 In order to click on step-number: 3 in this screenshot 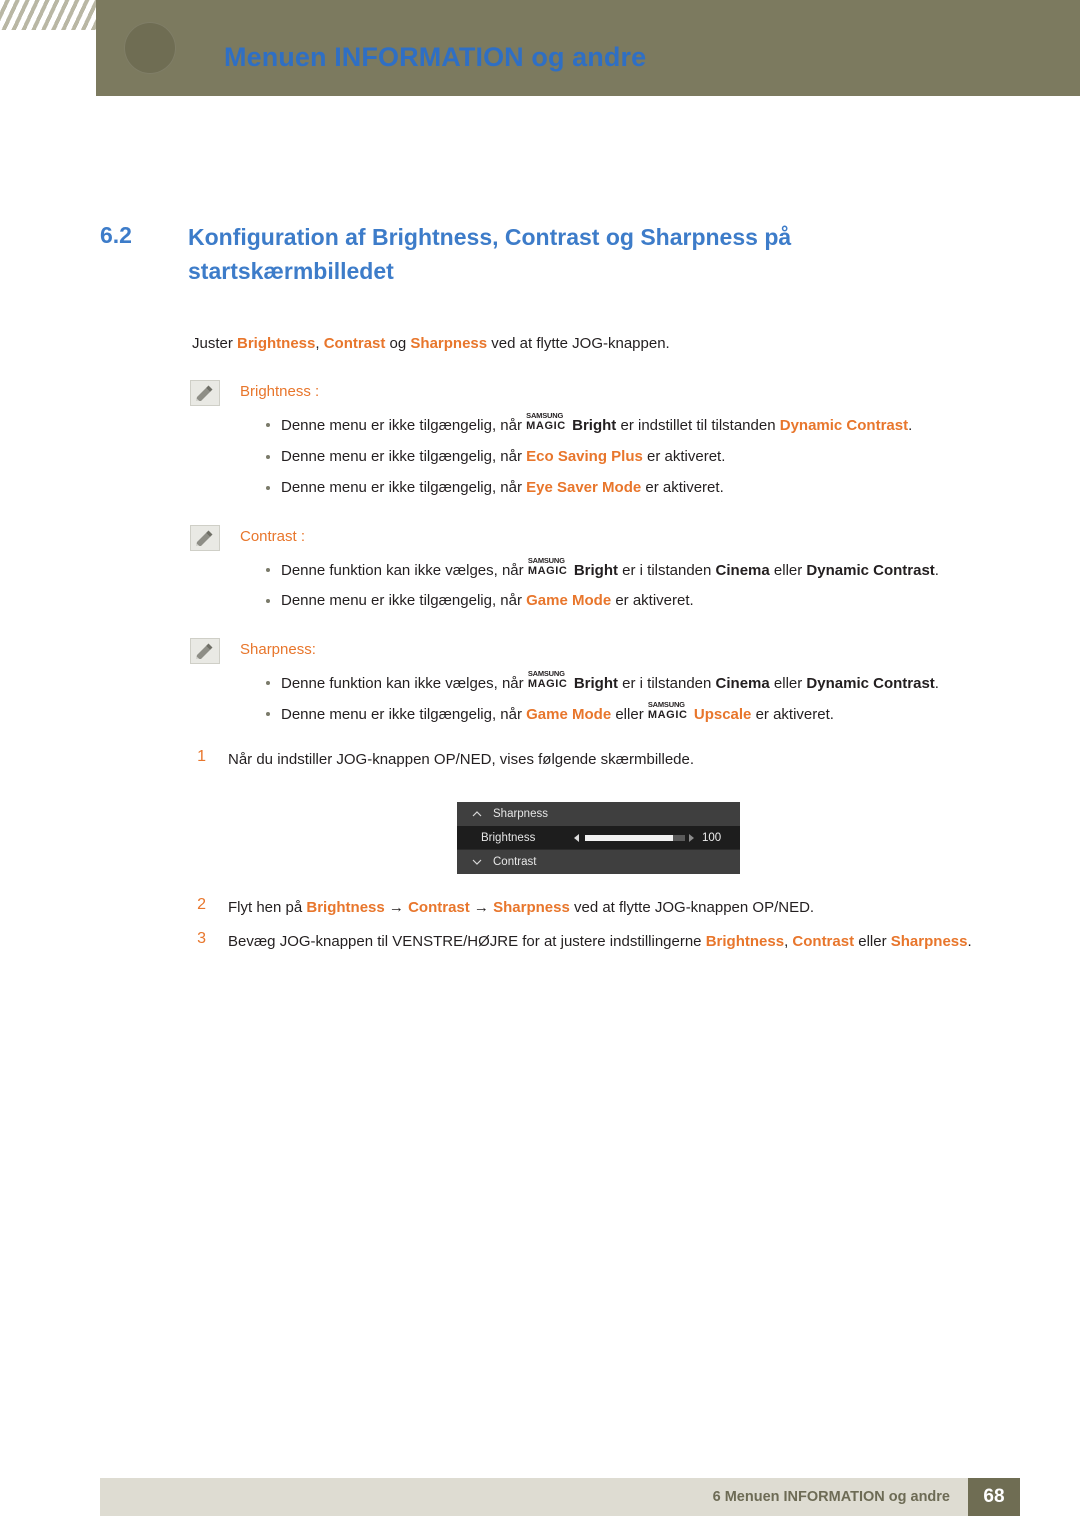, I will do `click(201, 938)`.